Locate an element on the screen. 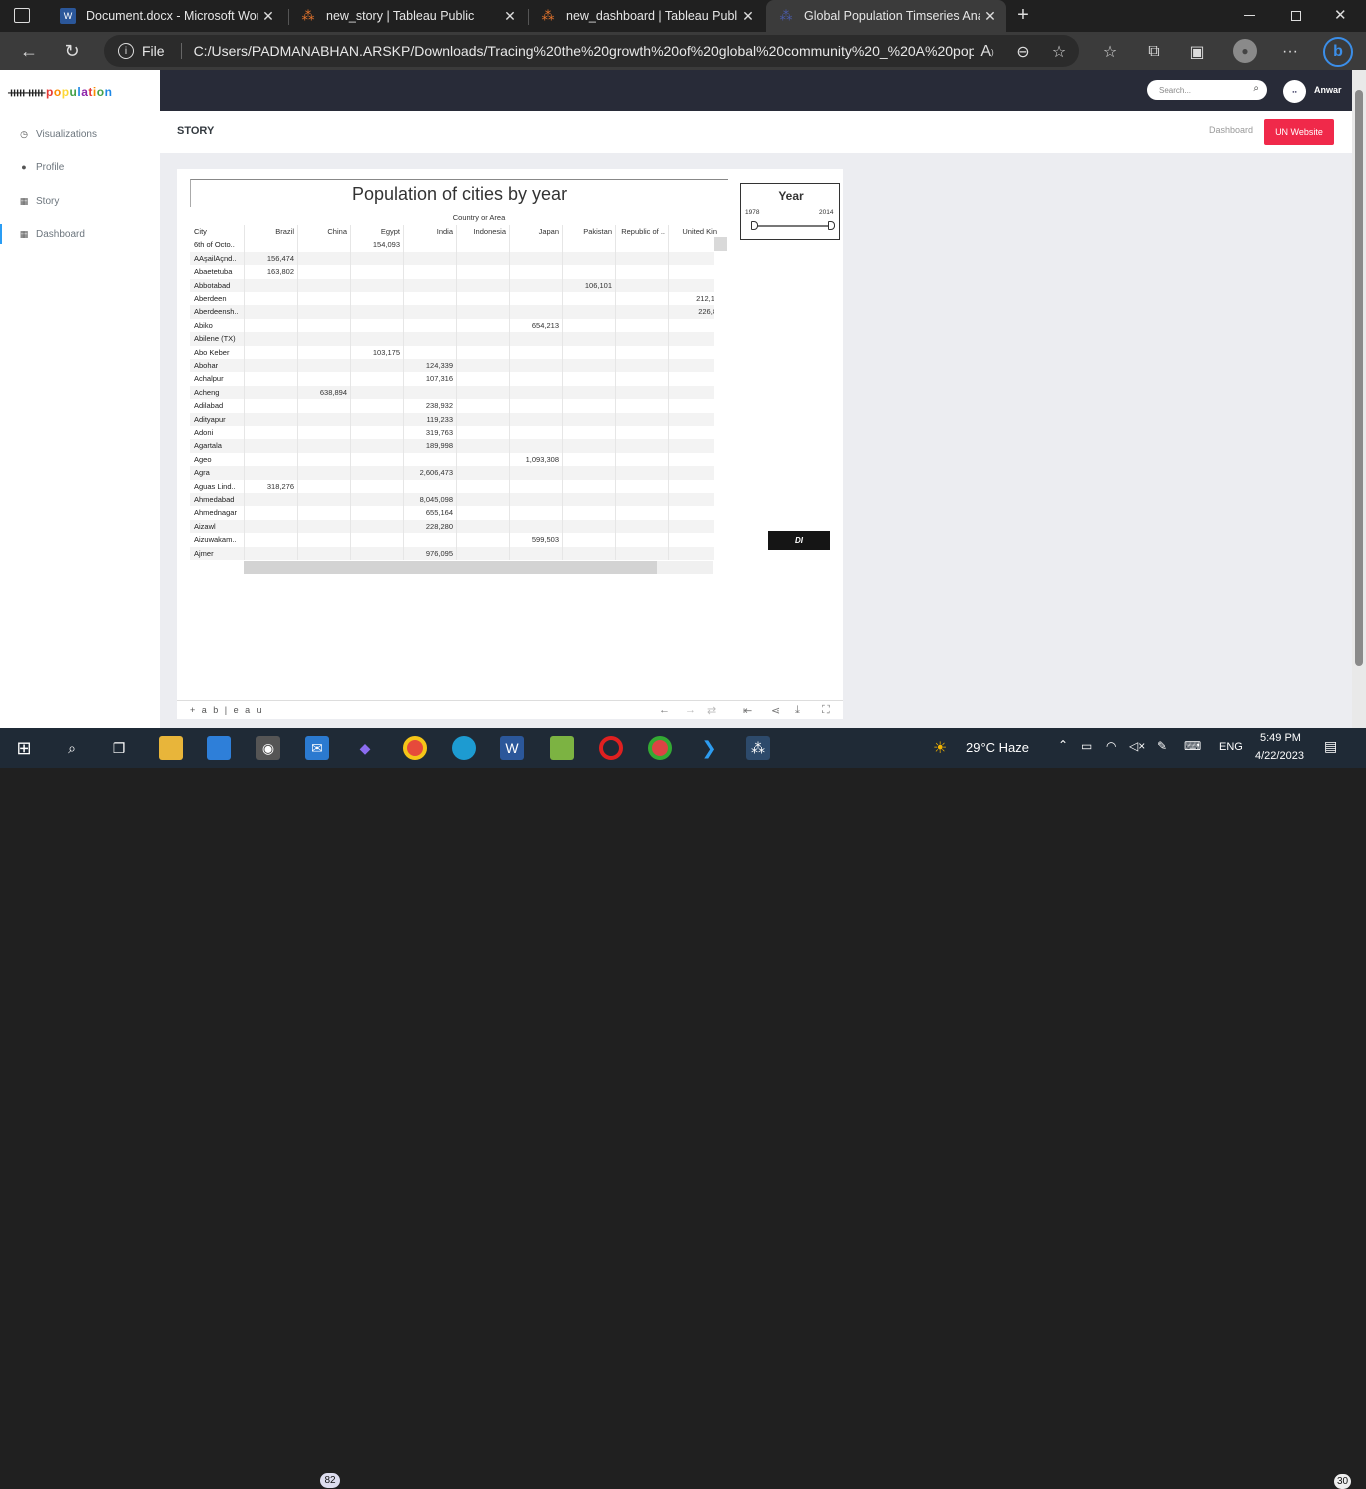 This screenshot has width=1366, height=1489. close-tab-icon: ✕ is located at coordinates (990, 16).